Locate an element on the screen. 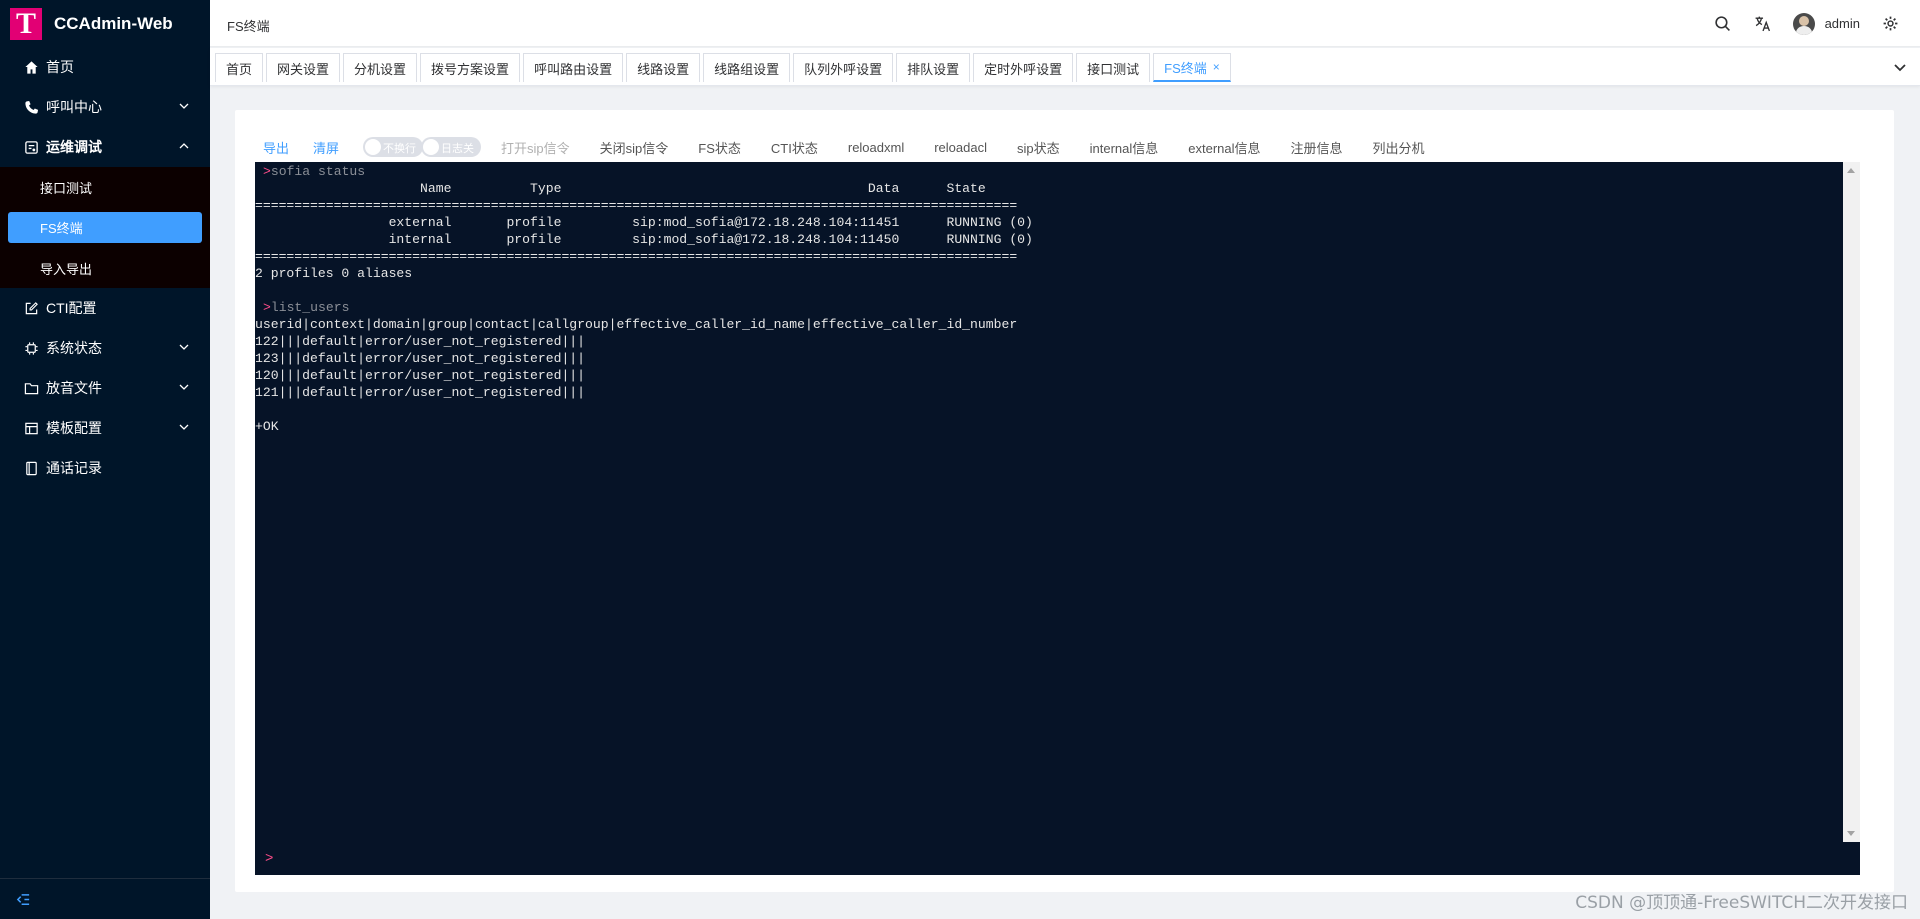  home-icon is located at coordinates (31, 67).